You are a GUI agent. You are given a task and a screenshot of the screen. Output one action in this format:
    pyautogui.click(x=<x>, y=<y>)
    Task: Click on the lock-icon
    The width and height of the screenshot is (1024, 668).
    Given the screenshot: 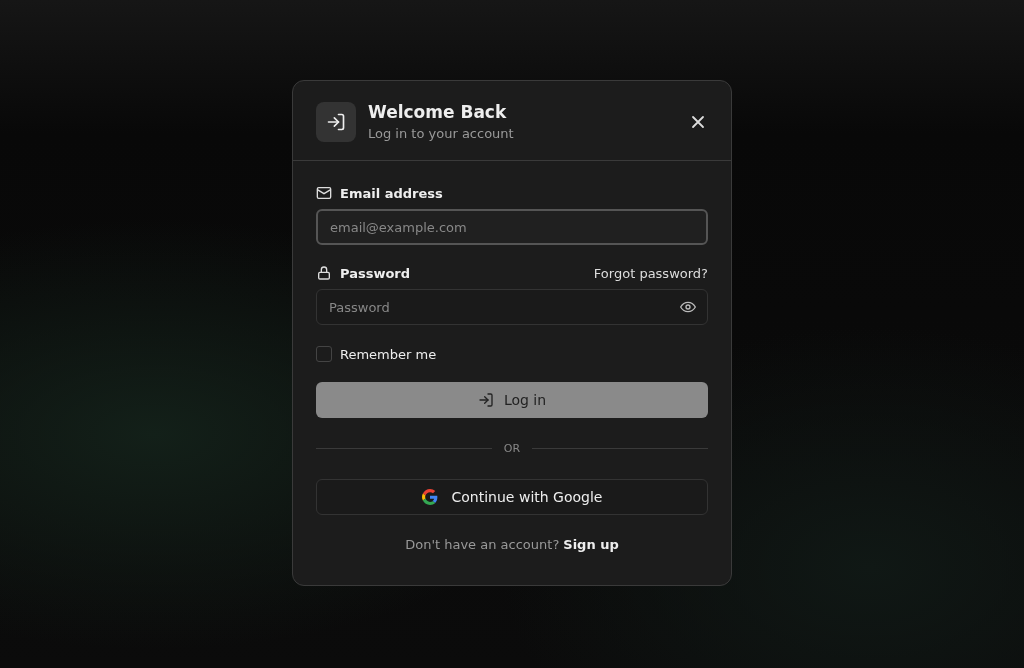 What is the action you would take?
    pyautogui.click(x=324, y=273)
    